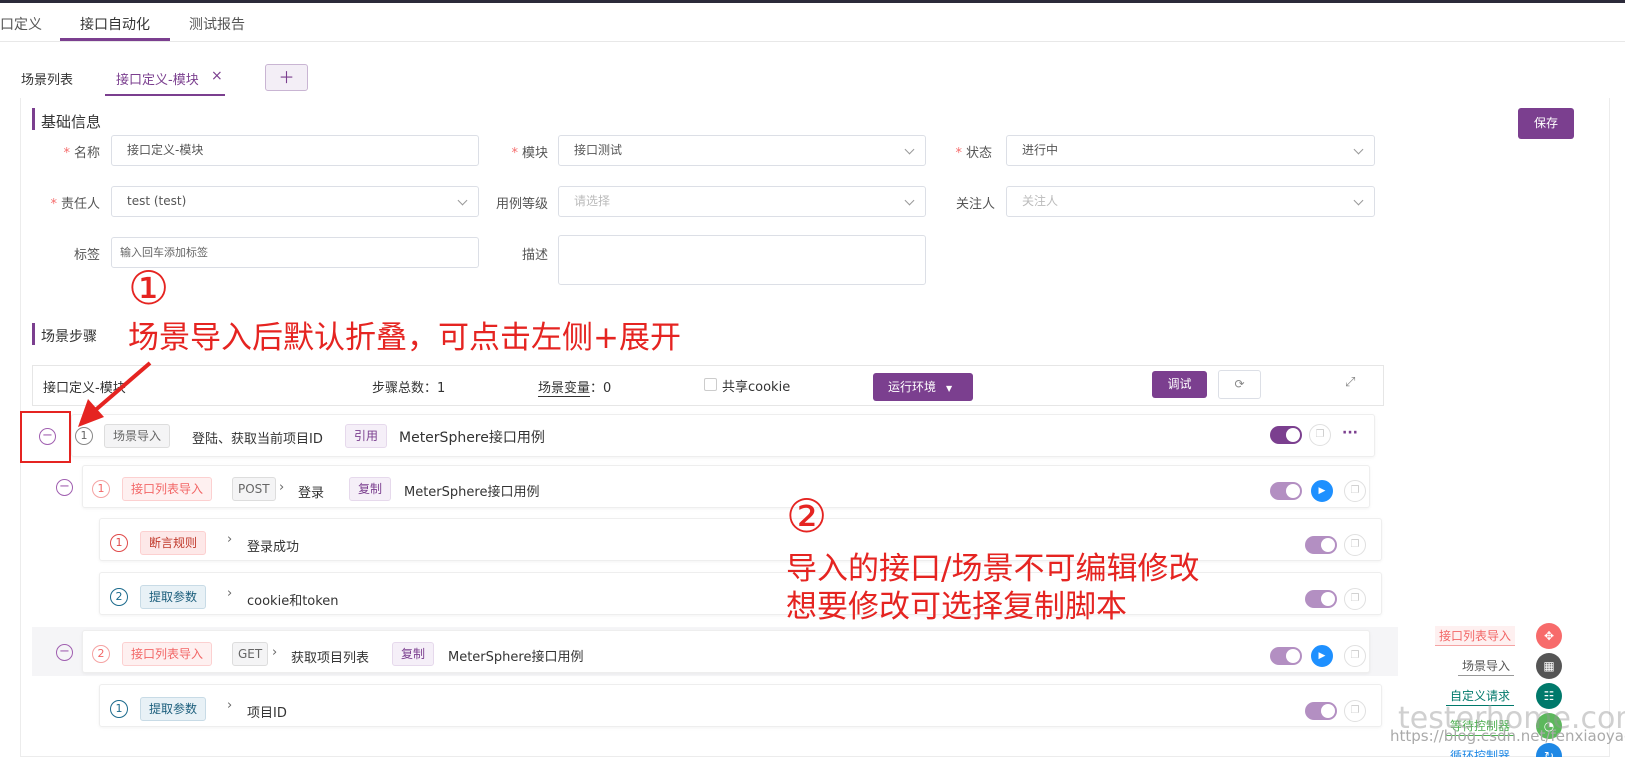 Image resolution: width=1625 pixels, height=757 pixels. I want to click on follower-select: 关注人, so click(1190, 201).